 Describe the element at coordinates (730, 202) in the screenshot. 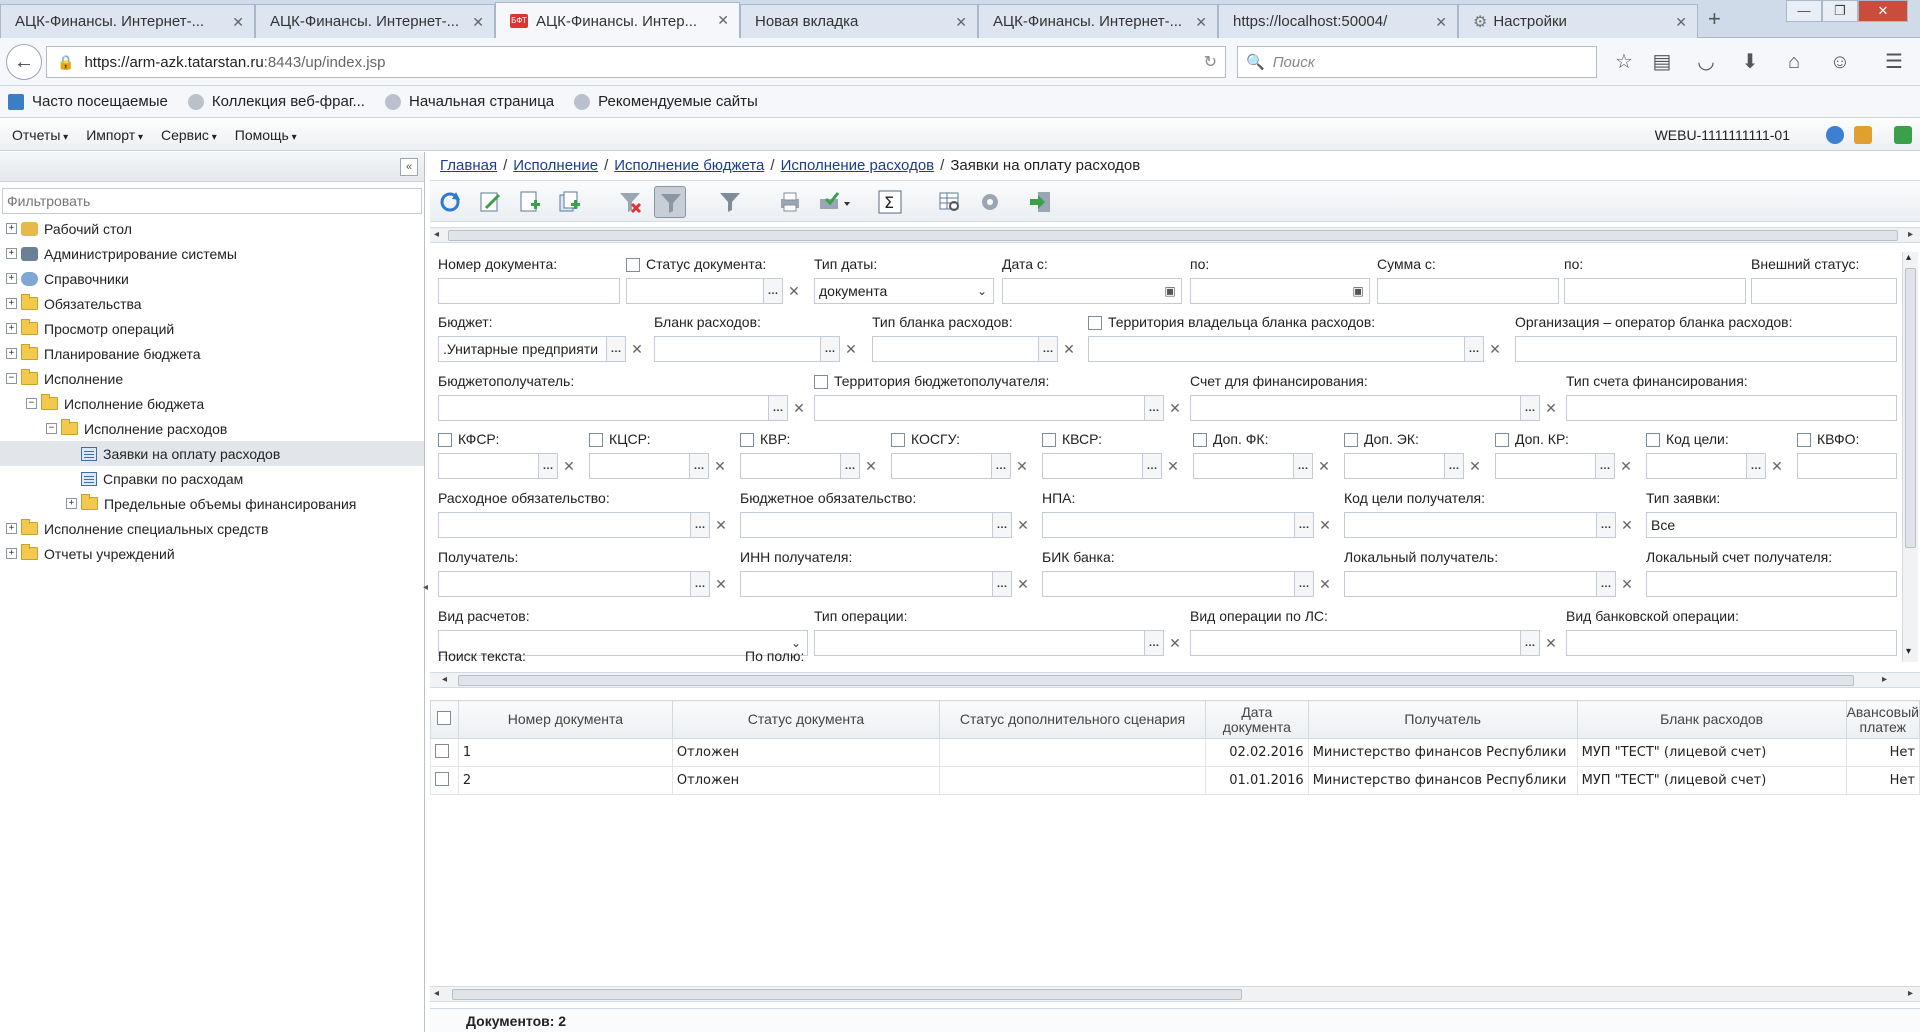

I see `apply-filter-button` at that location.